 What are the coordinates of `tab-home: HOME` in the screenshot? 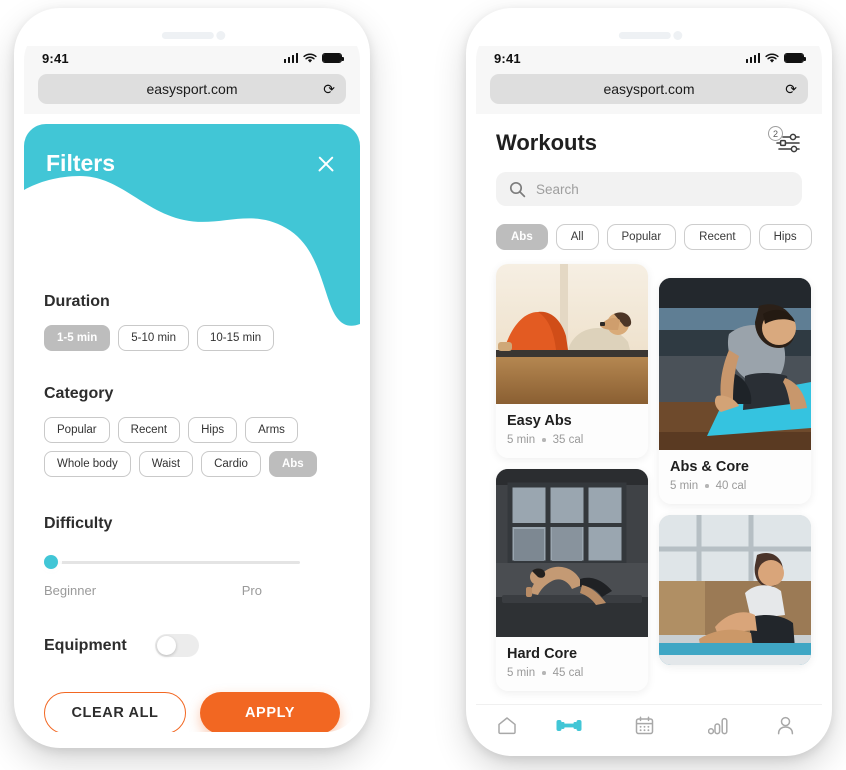 It's located at (507, 728).